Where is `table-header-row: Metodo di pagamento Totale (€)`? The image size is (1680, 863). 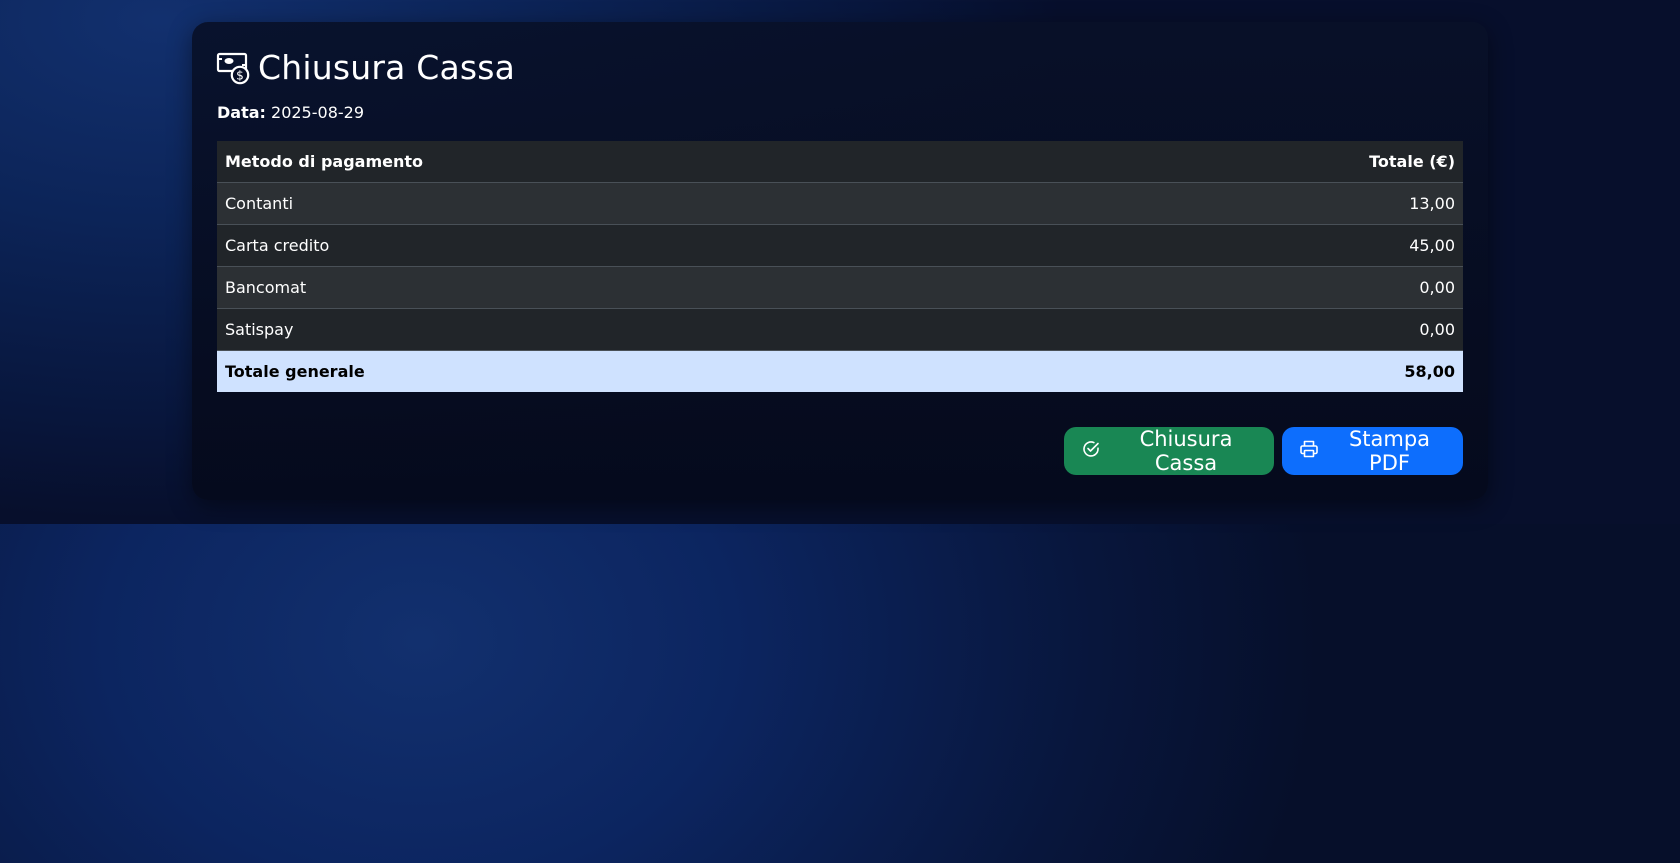 table-header-row: Metodo di pagamento Totale (€) is located at coordinates (840, 162).